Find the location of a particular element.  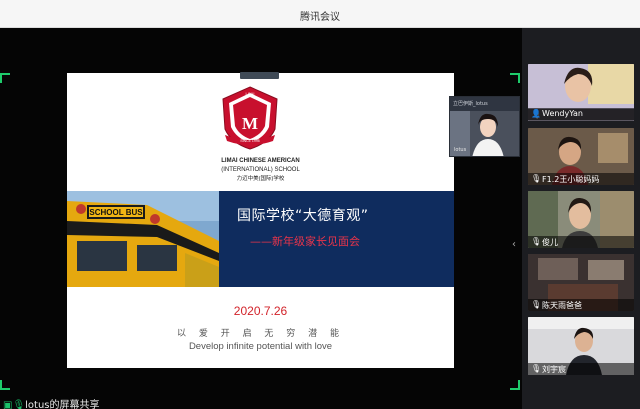

screen-share-status: ▣🎙lotus的屏幕共享 is located at coordinates (51, 402).